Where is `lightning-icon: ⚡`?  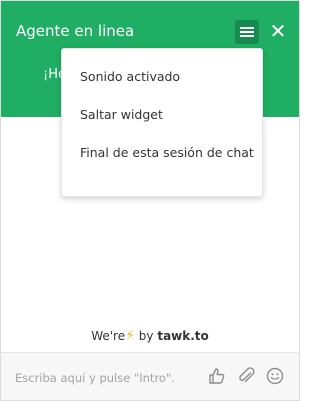 lightning-icon: ⚡ is located at coordinates (130, 336).